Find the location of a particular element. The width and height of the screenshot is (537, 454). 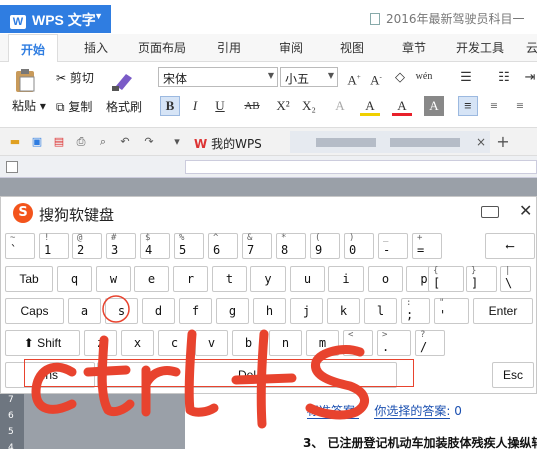

key-1: ! 1 is located at coordinates (54, 246).